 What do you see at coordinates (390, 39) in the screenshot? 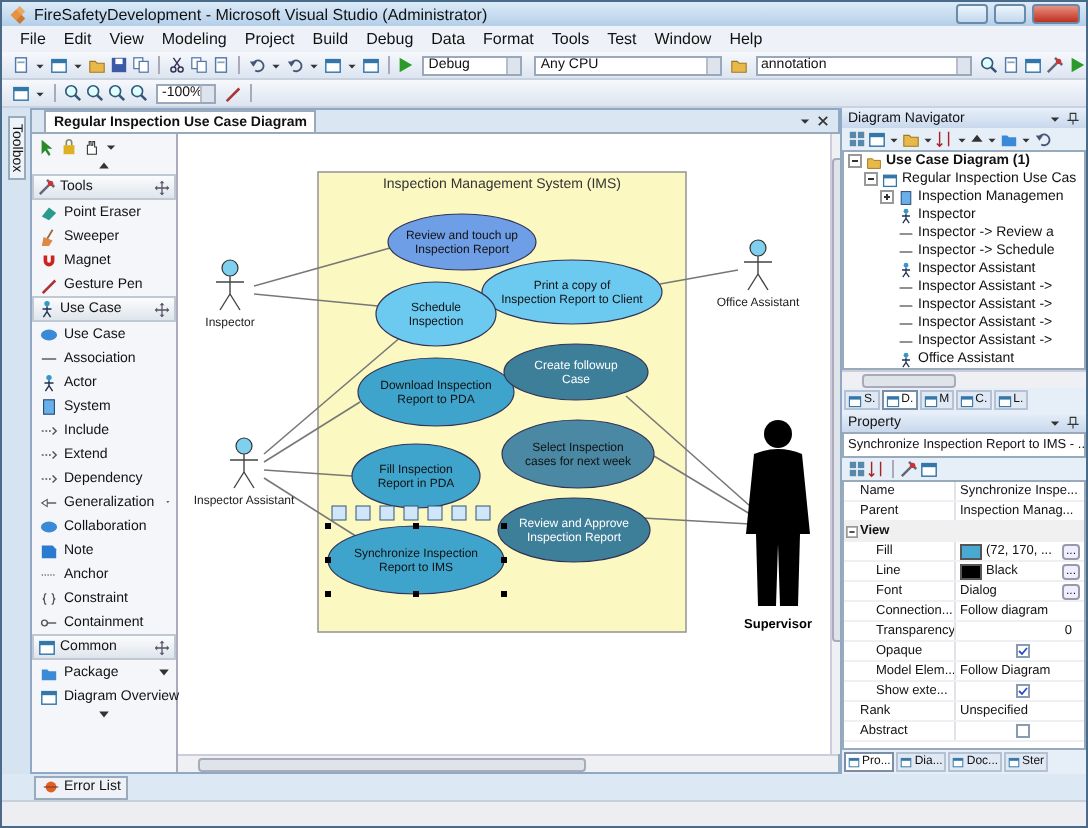
I see `menu-item: Debug` at bounding box center [390, 39].